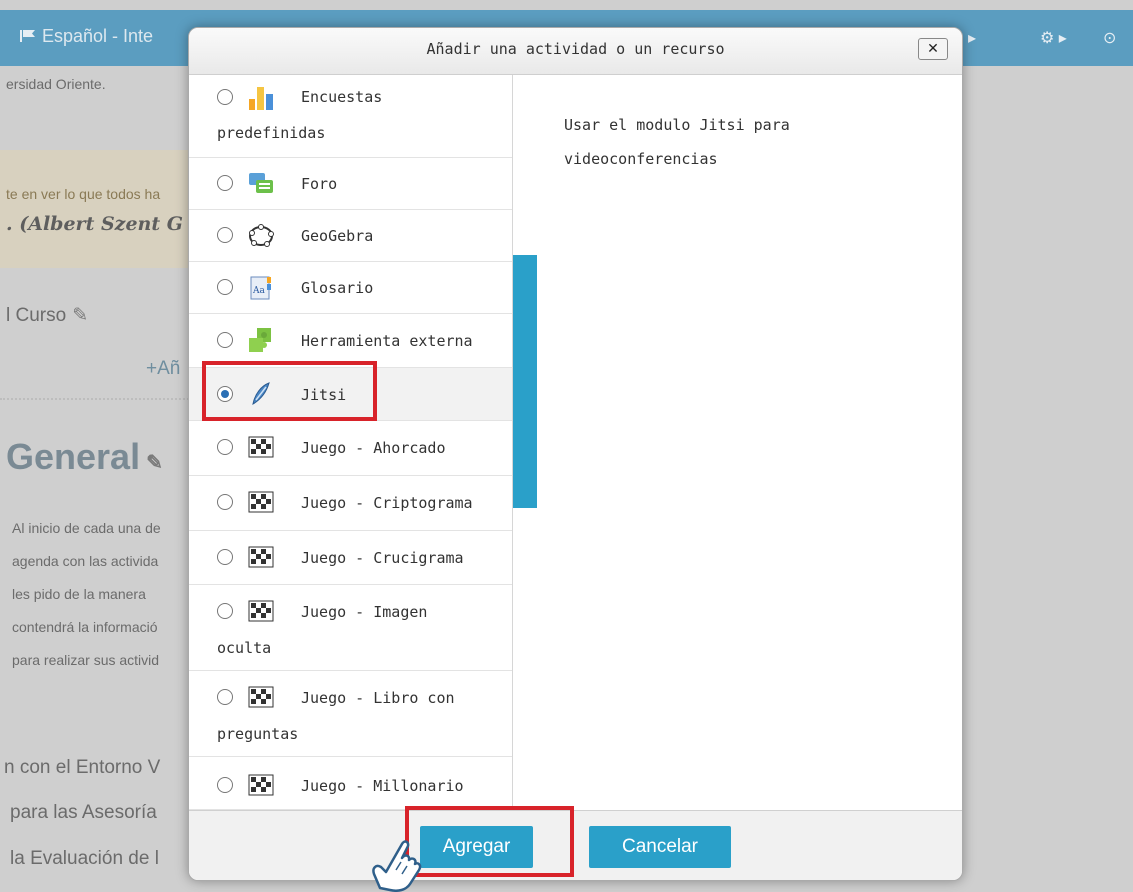 Image resolution: width=1133 pixels, height=892 pixels. What do you see at coordinates (79, 594) in the screenshot?
I see `paragraph-line: les pido de la manera` at bounding box center [79, 594].